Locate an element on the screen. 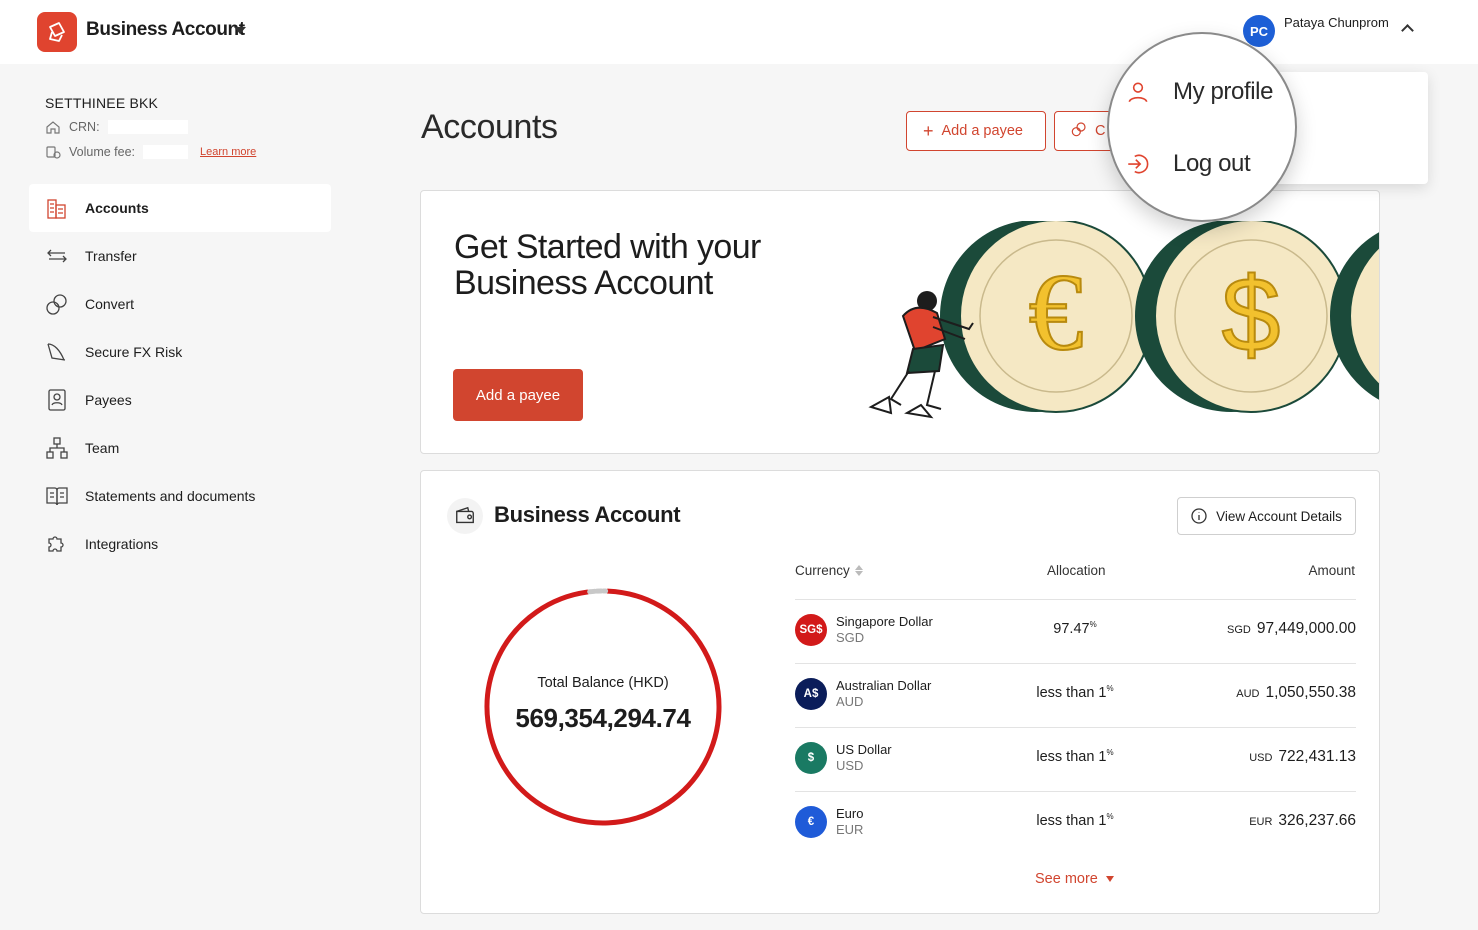 This screenshot has height=930, width=1478. avatar: PC is located at coordinates (1259, 31).